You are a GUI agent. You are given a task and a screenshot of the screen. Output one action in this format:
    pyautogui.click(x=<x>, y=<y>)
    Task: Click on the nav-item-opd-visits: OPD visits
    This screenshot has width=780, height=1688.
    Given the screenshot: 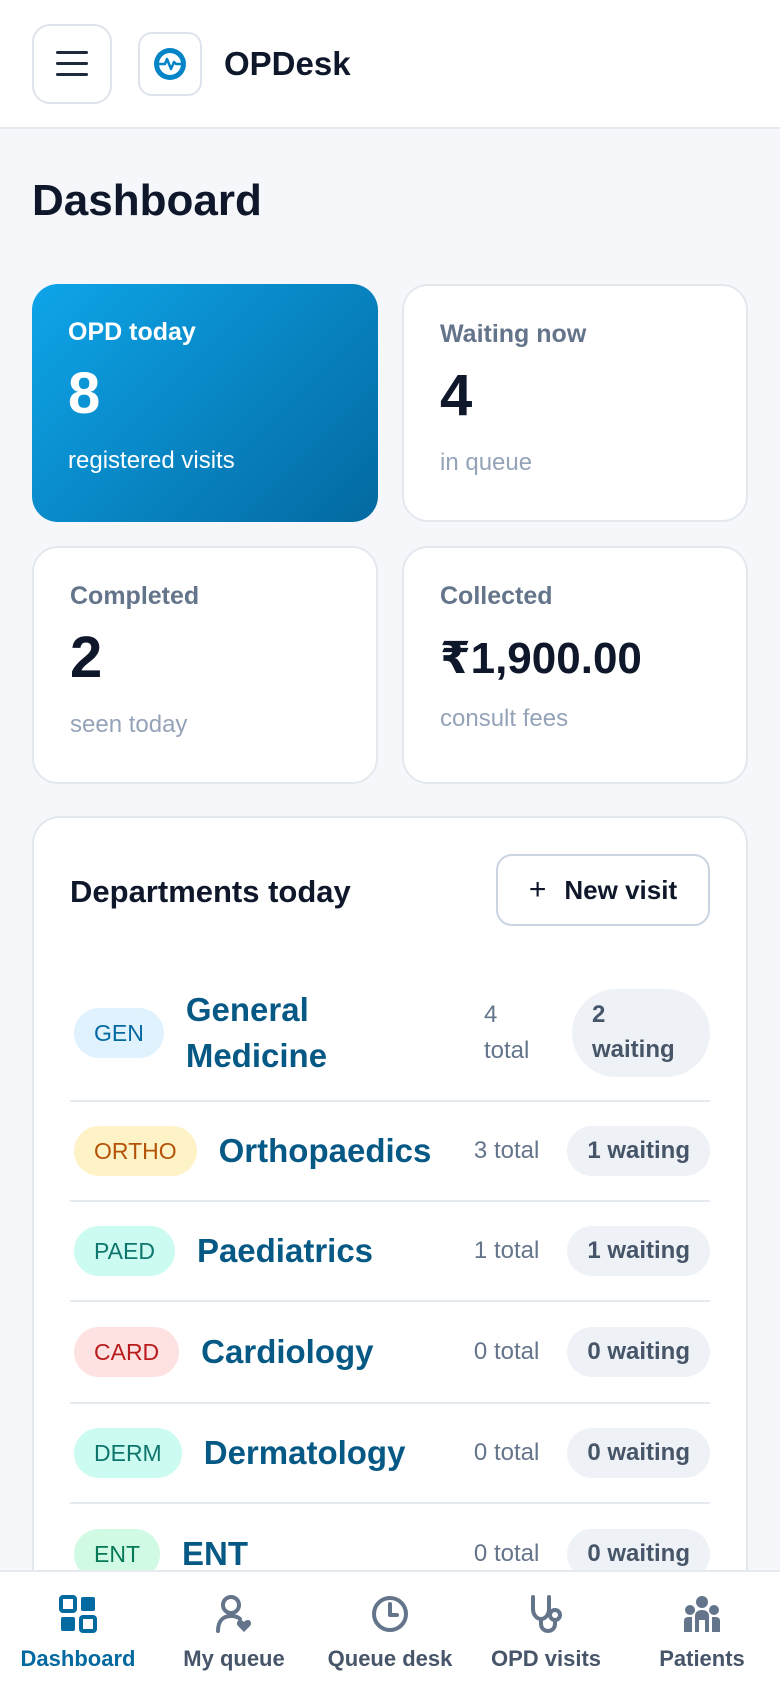 What is the action you would take?
    pyautogui.click(x=546, y=1630)
    